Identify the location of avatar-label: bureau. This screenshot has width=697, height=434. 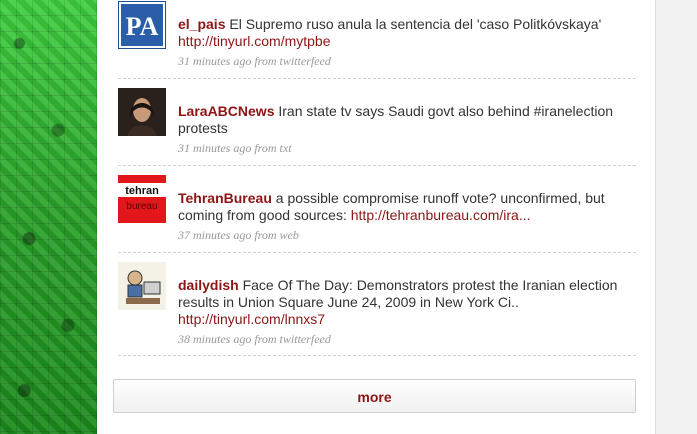
(141, 206).